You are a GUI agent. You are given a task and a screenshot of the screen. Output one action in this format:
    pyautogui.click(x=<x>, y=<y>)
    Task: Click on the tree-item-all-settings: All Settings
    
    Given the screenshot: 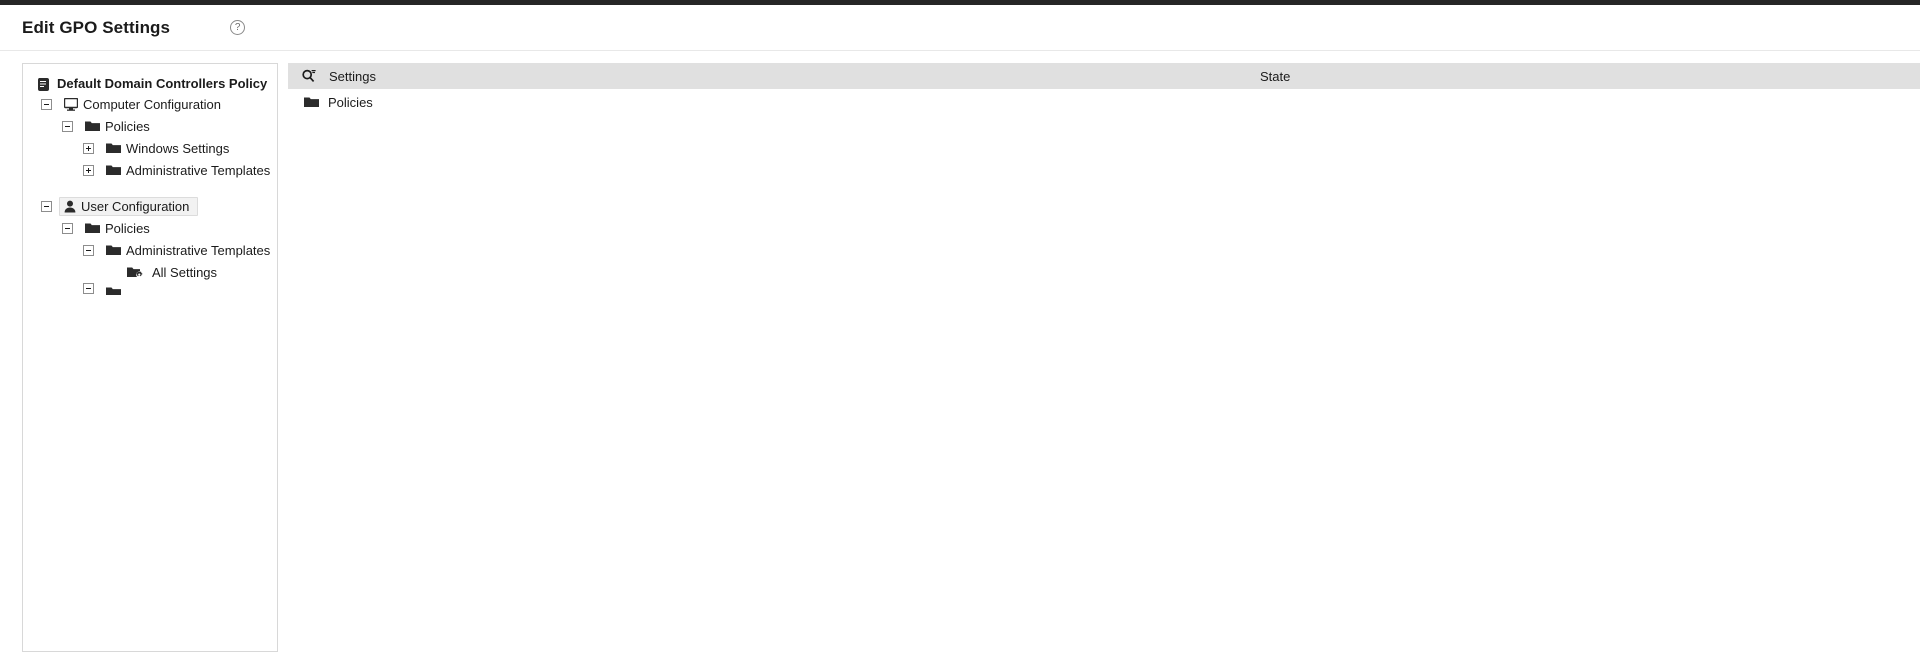 What is the action you would take?
    pyautogui.click(x=150, y=272)
    